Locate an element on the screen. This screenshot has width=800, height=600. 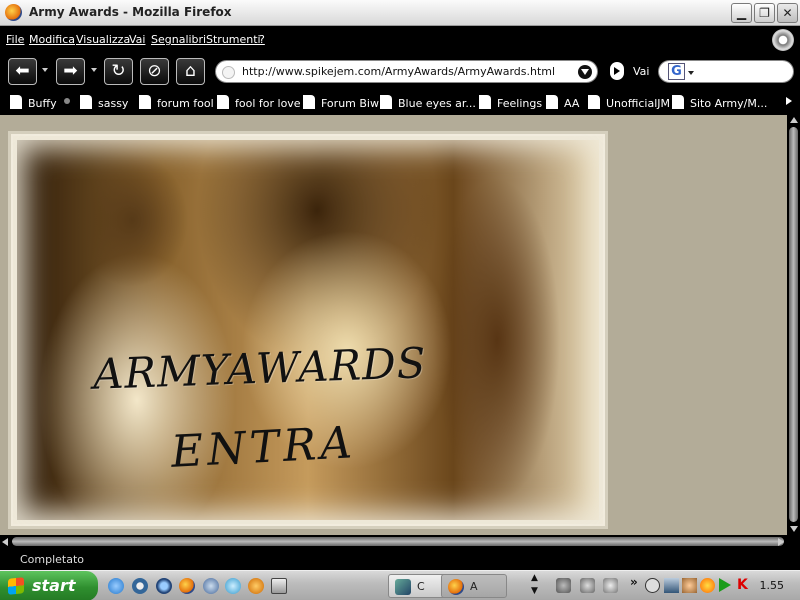
back-history-dropdown is located at coordinates (45, 70).